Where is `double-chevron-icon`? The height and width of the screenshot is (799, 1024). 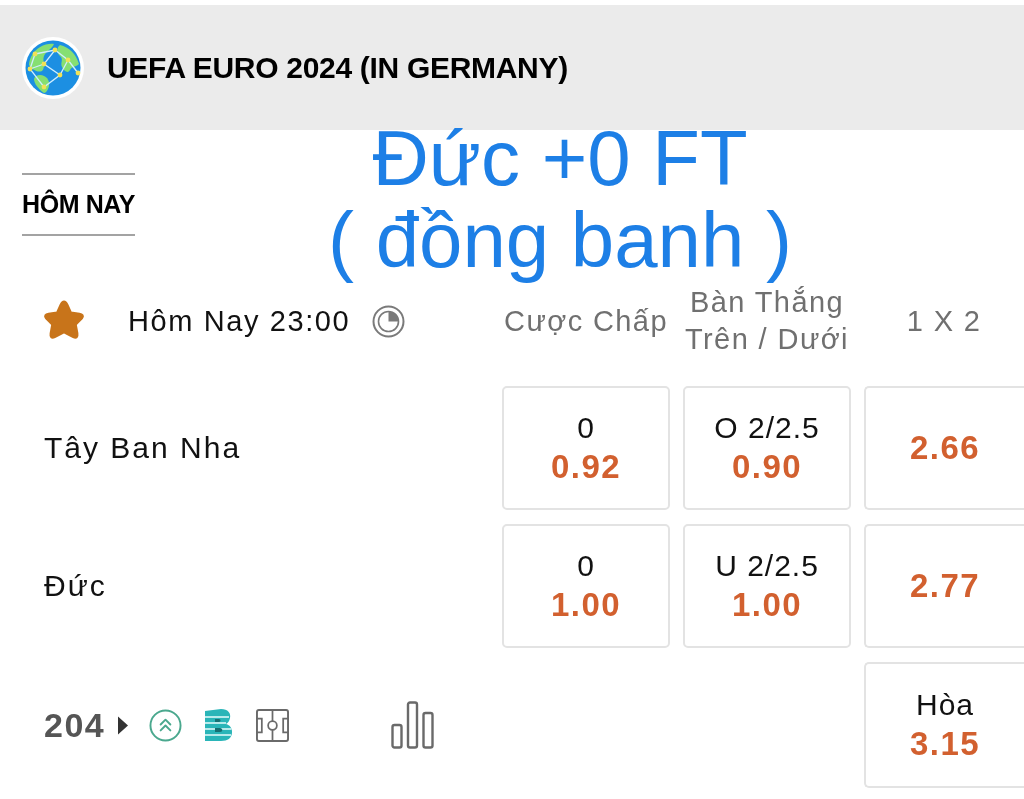
double-chevron-icon is located at coordinates (166, 725).